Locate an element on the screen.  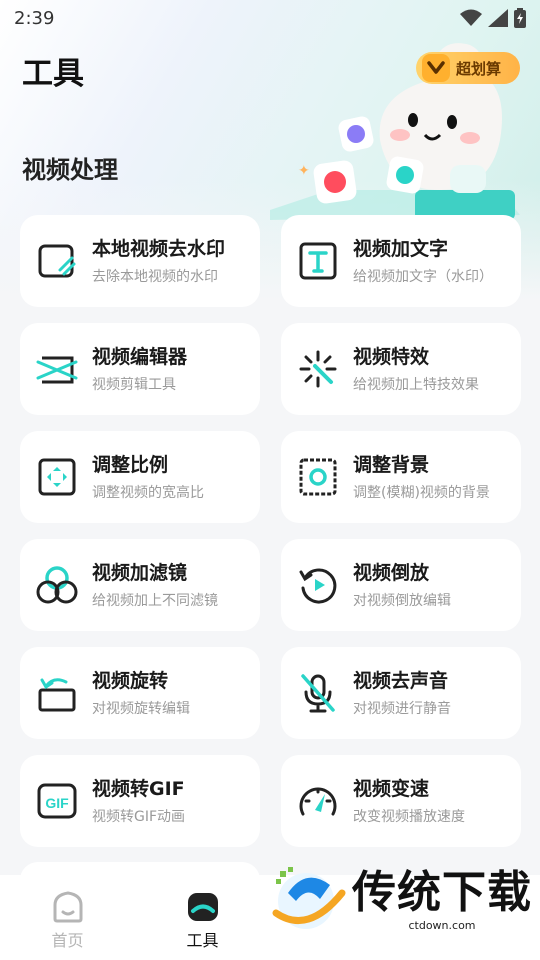
tool-desc: 对视频进行静音 is located at coordinates (402, 709).